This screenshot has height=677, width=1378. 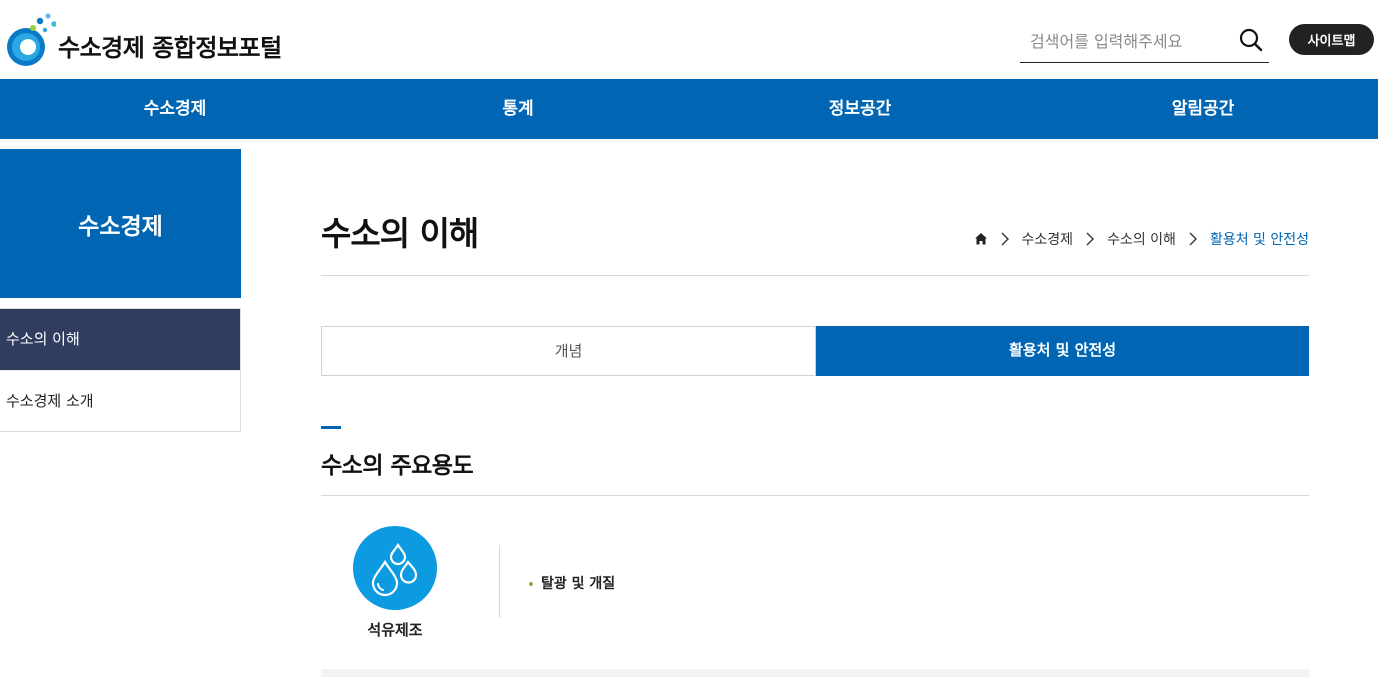 What do you see at coordinates (578, 584) in the screenshot?
I see `use-item-text: 탈광 및 개질` at bounding box center [578, 584].